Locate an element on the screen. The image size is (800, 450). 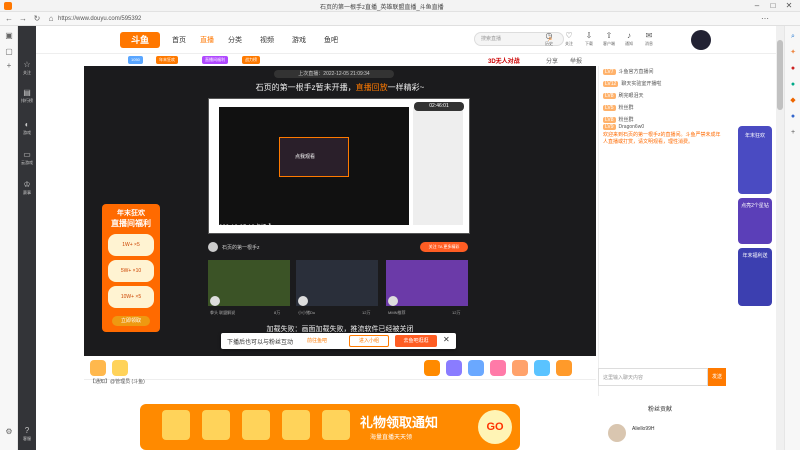
tab-icon: ▢ is located at coordinates (9, 52).